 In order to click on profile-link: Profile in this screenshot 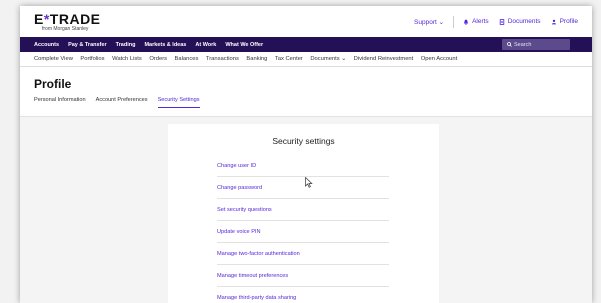, I will do `click(564, 21)`.